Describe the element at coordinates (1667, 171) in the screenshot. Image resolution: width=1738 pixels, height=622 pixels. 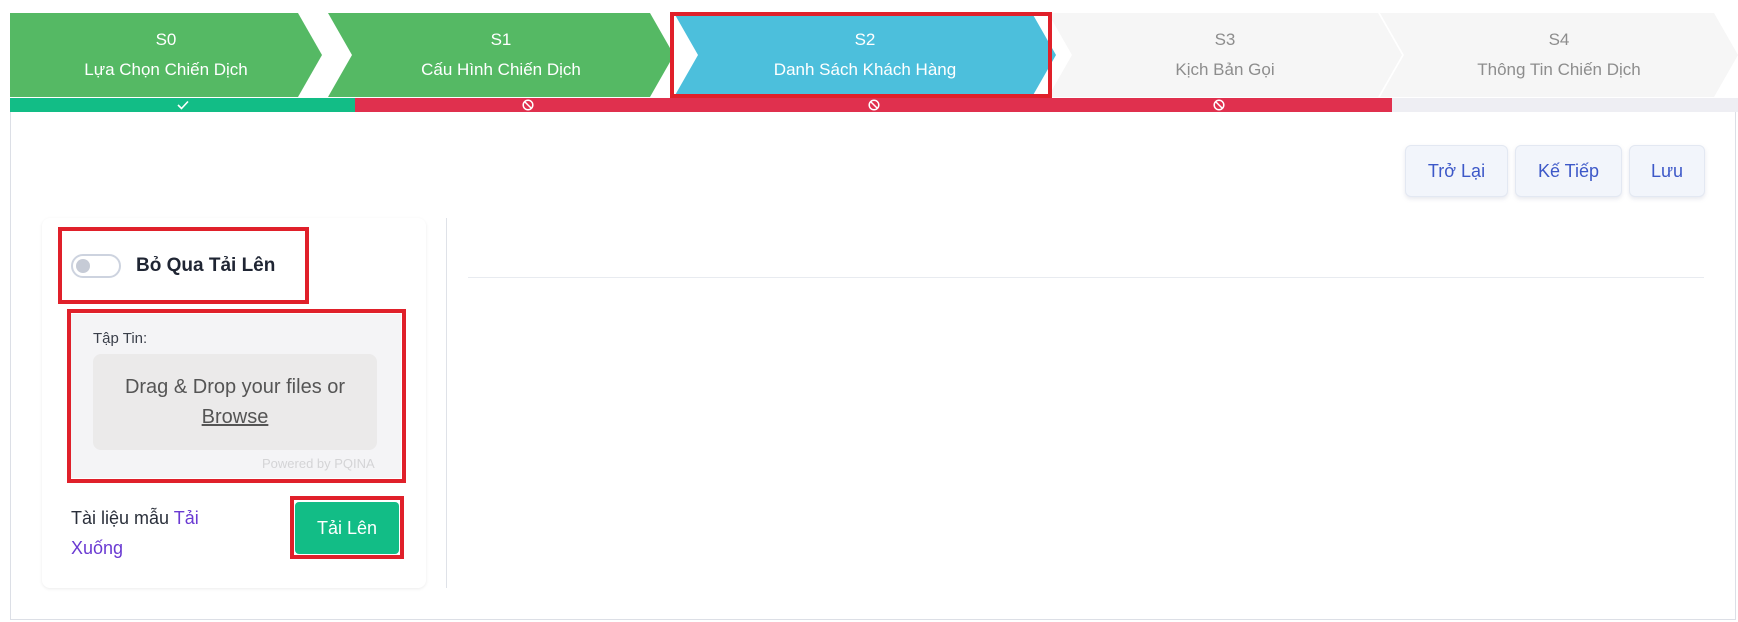
I see `save-button: Lưu` at that location.